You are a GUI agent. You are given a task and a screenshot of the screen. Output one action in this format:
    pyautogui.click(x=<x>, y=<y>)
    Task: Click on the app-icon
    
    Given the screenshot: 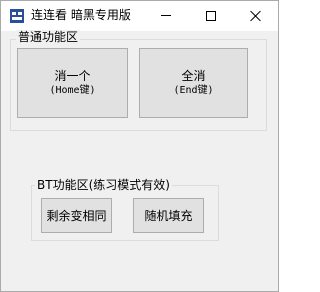 What is the action you would take?
    pyautogui.click(x=17, y=16)
    